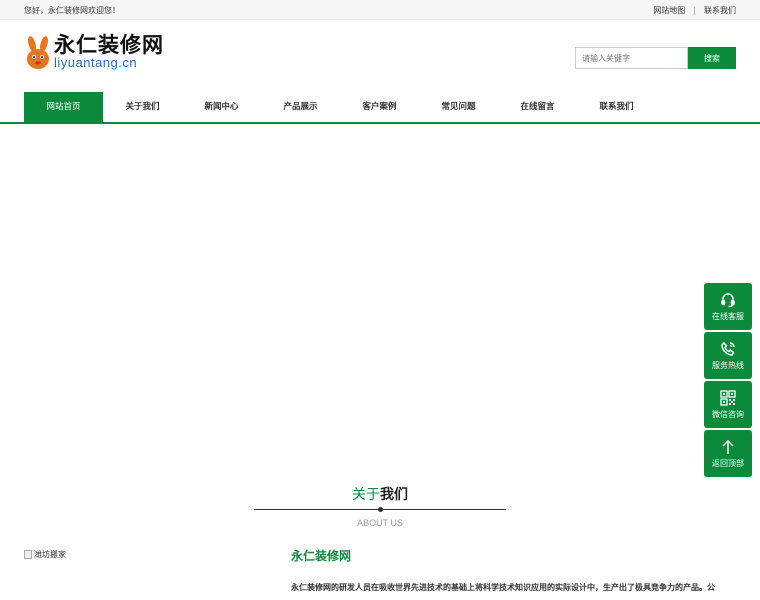 This screenshot has width=760, height=600. What do you see at coordinates (380, 509) in the screenshot?
I see `title-divider-dot` at bounding box center [380, 509].